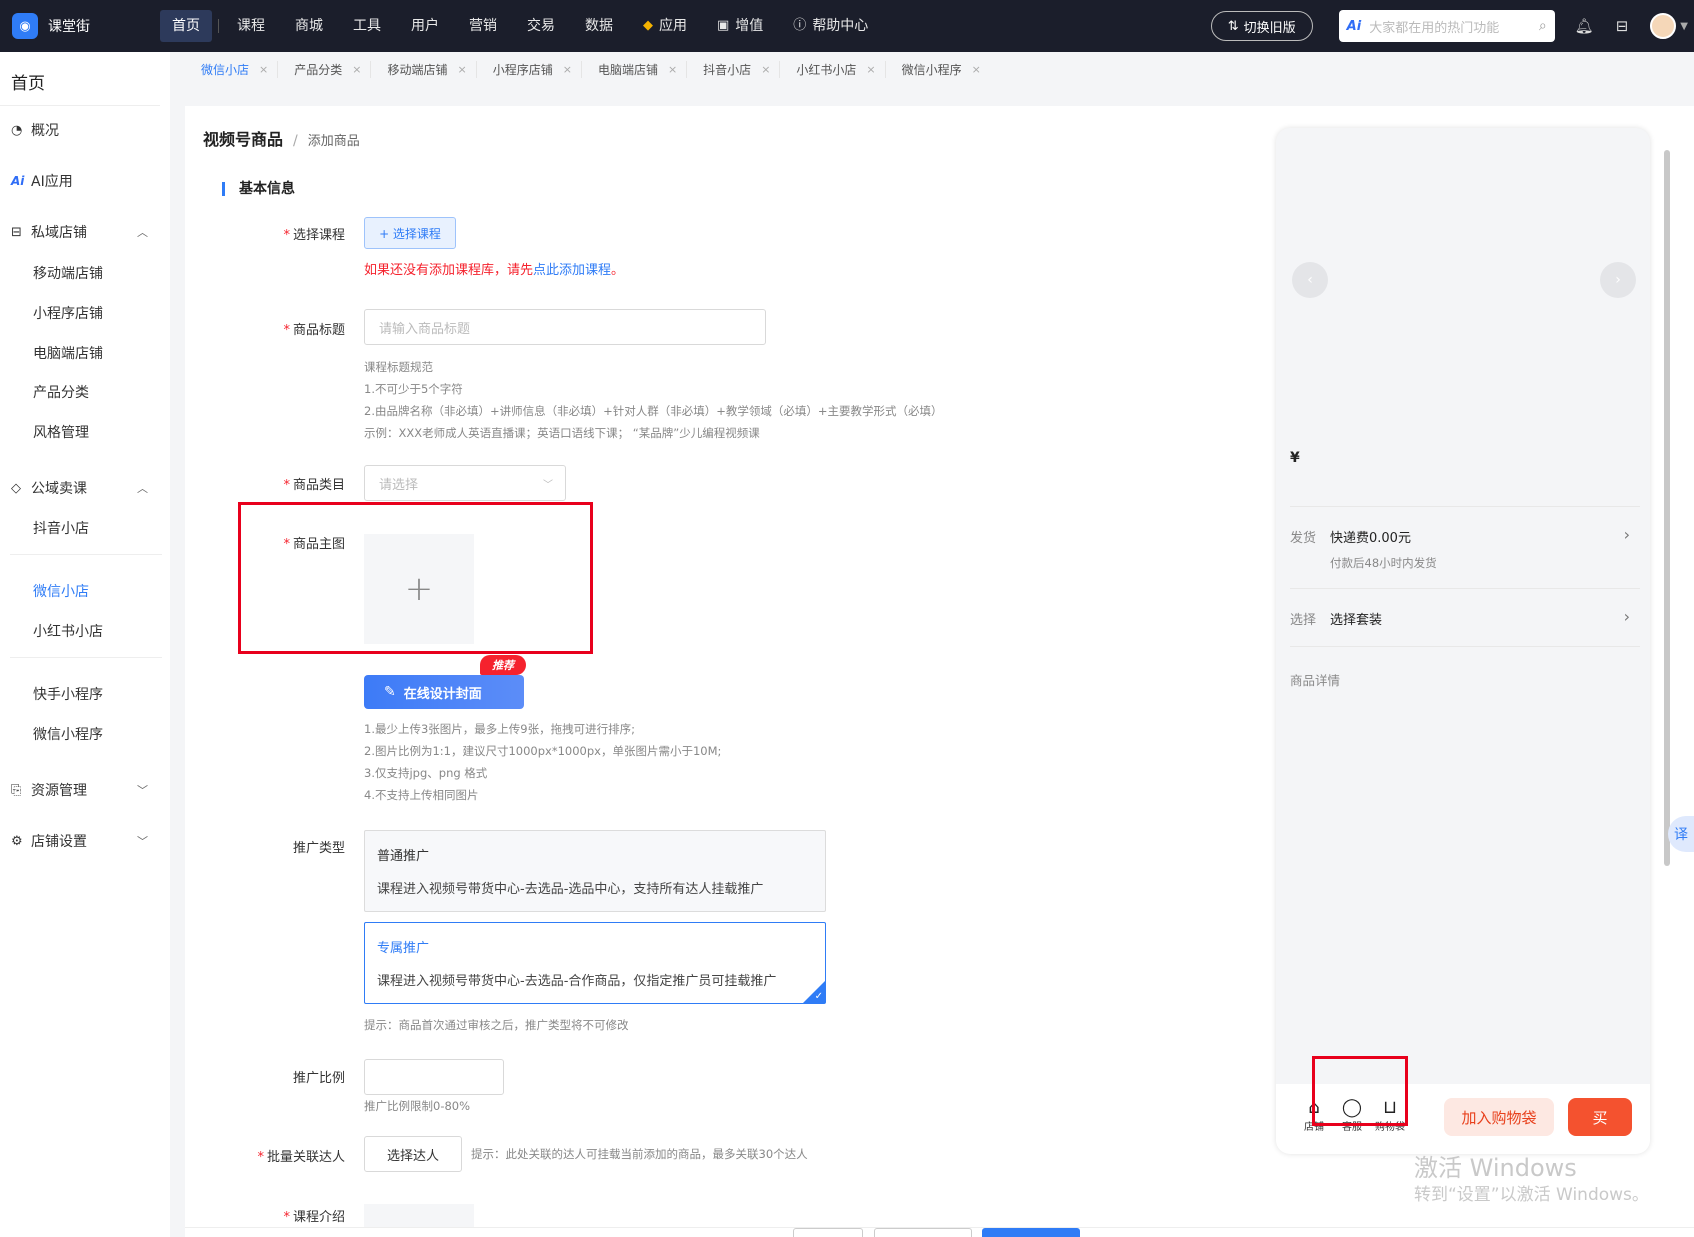 The width and height of the screenshot is (1694, 1237). Describe the element at coordinates (444, 692) in the screenshot. I see `design-cover-button: ✎ 在线设计封面` at that location.